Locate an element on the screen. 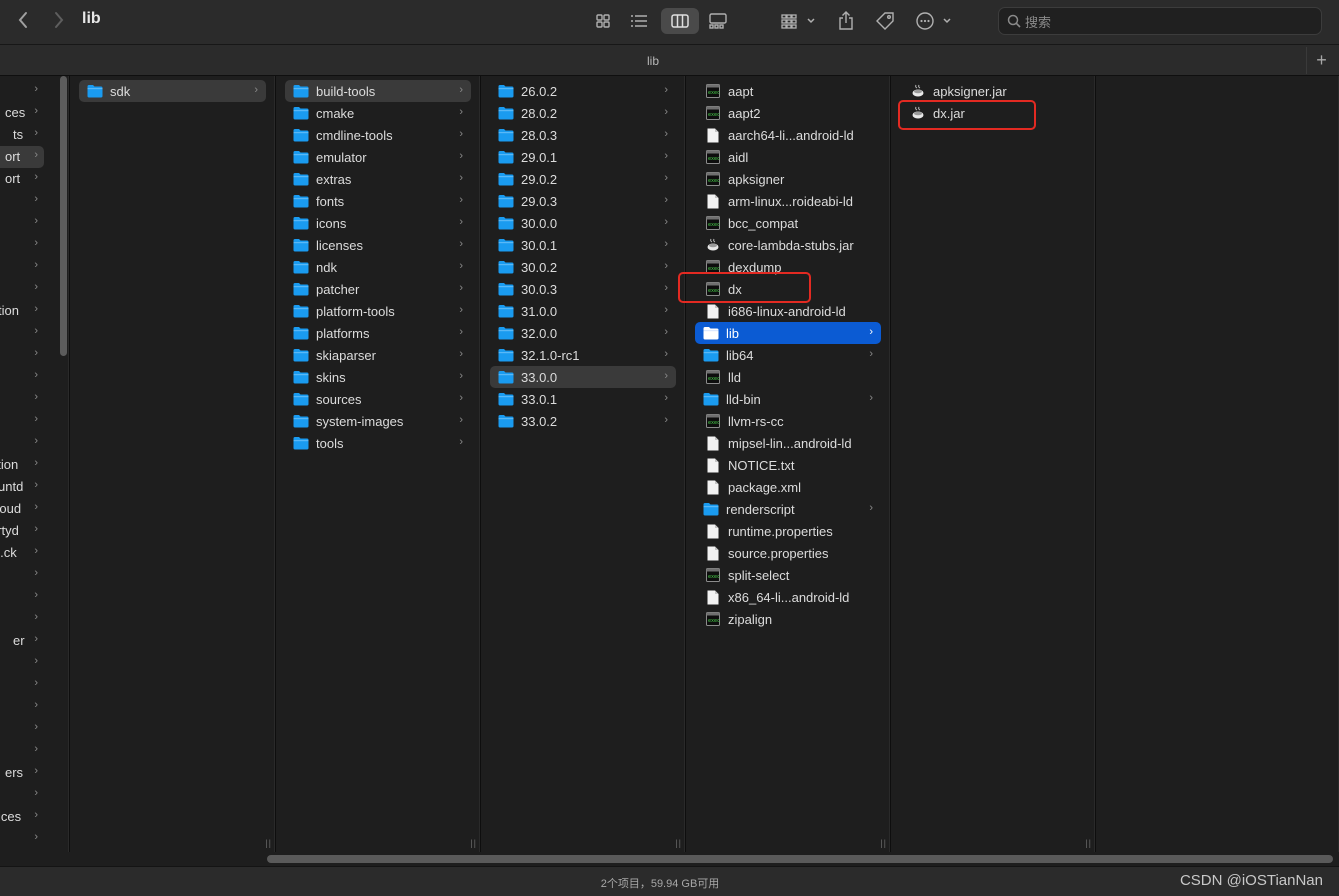 The height and width of the screenshot is (896, 1339). item-arm-linux-roideabi-ld: arm-linux...roideabi-ld is located at coordinates (788, 201).